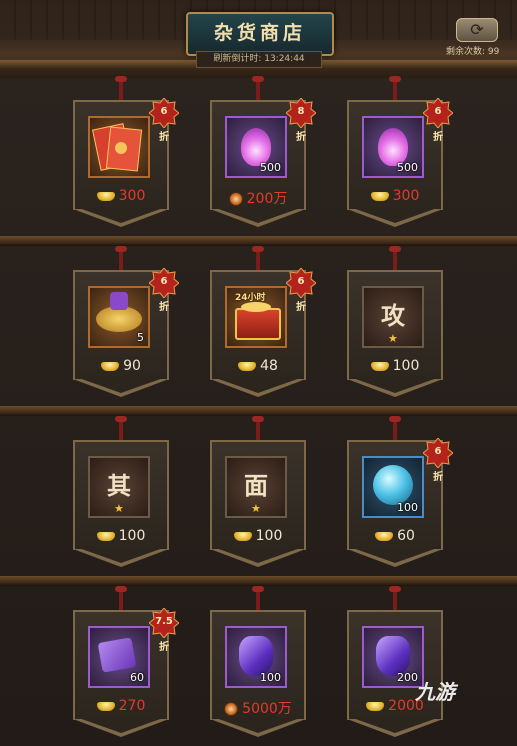  Describe the element at coordinates (435, 692) in the screenshot. I see `watermark: 九游` at that location.